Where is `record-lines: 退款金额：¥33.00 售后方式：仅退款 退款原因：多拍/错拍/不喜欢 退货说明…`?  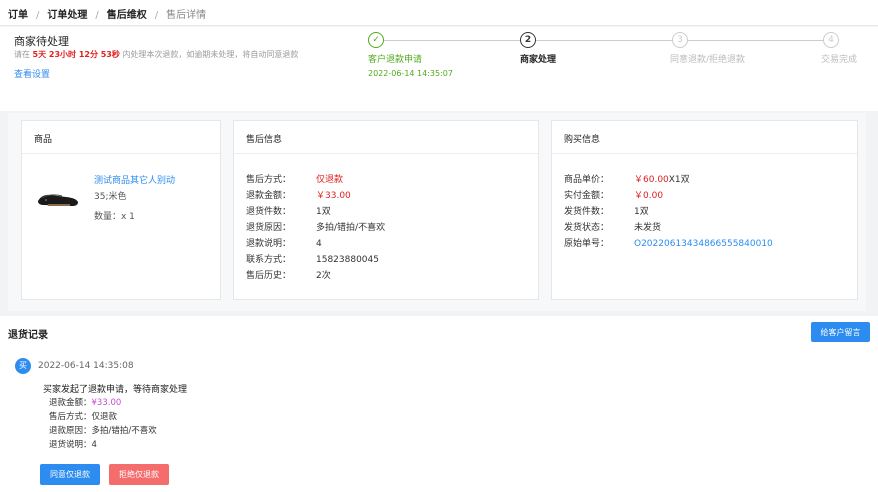 record-lines: 退款金额：¥33.00 售后方式：仅退款 退款原因：多拍/错拍/不喜欢 退货说明… is located at coordinates (103, 424).